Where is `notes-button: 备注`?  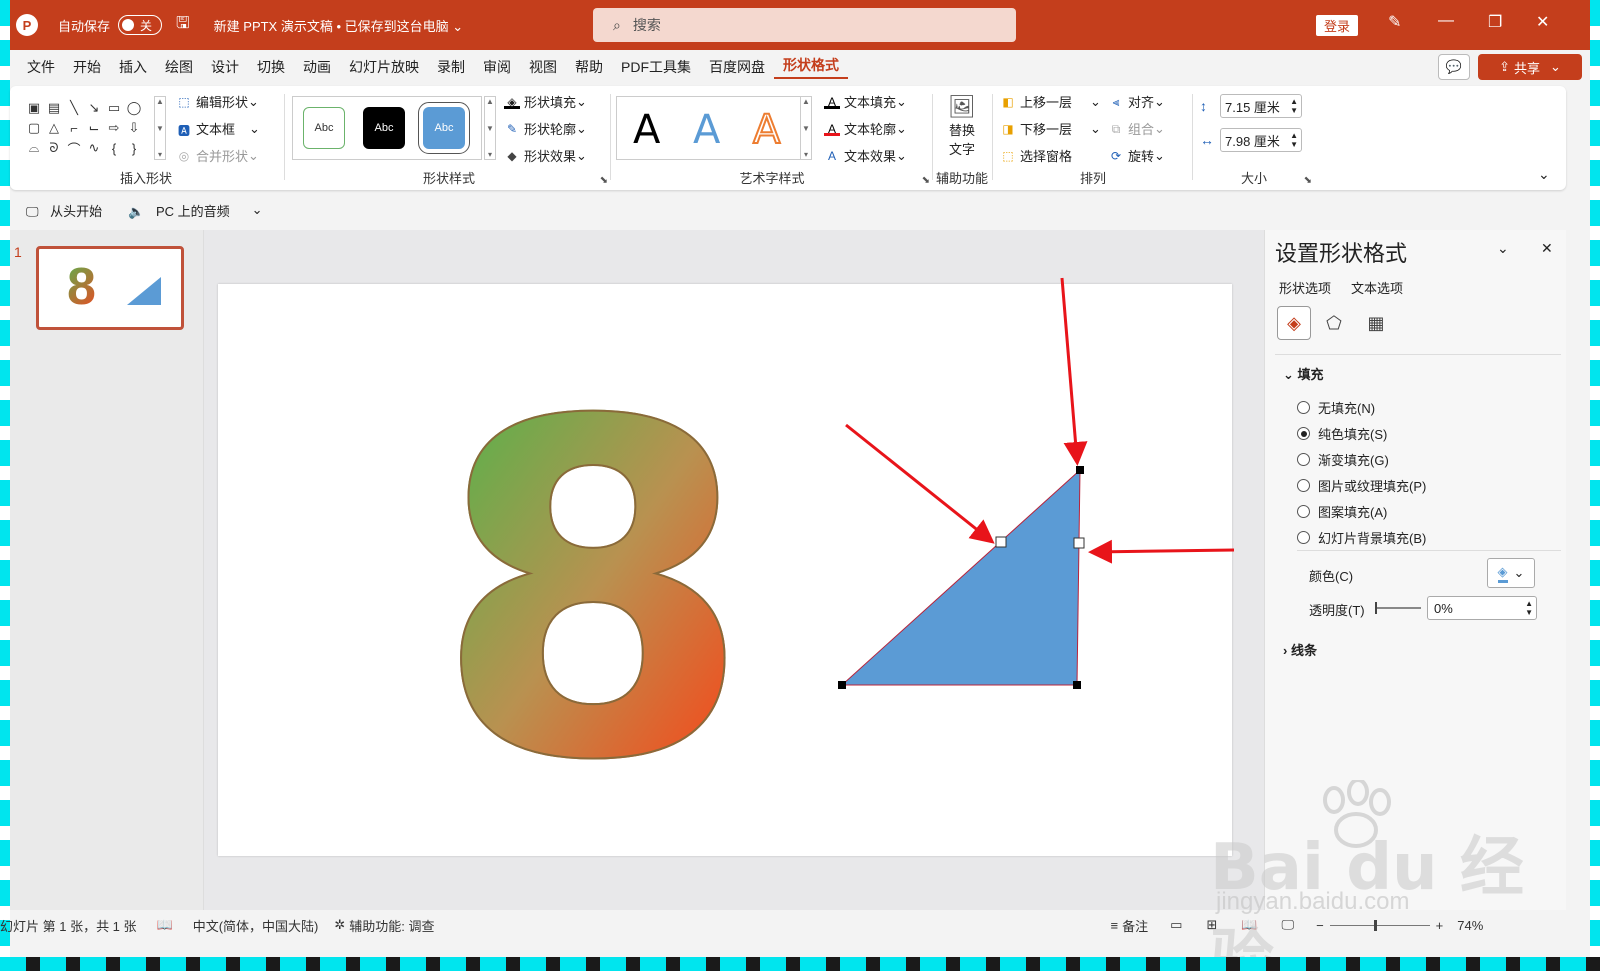
notes-button: 备注 is located at coordinates (1135, 925).